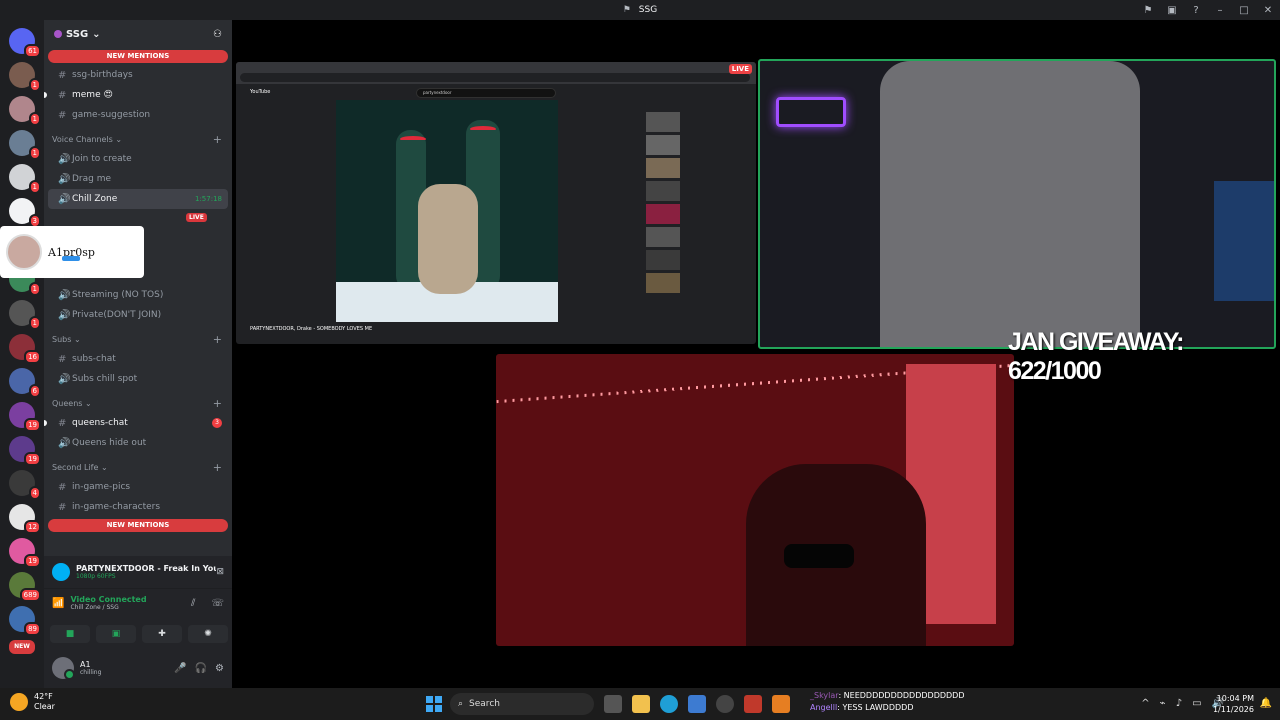 The image size is (1280, 720). What do you see at coordinates (25, 519) in the screenshot?
I see `server-icon: 12` at bounding box center [25, 519].